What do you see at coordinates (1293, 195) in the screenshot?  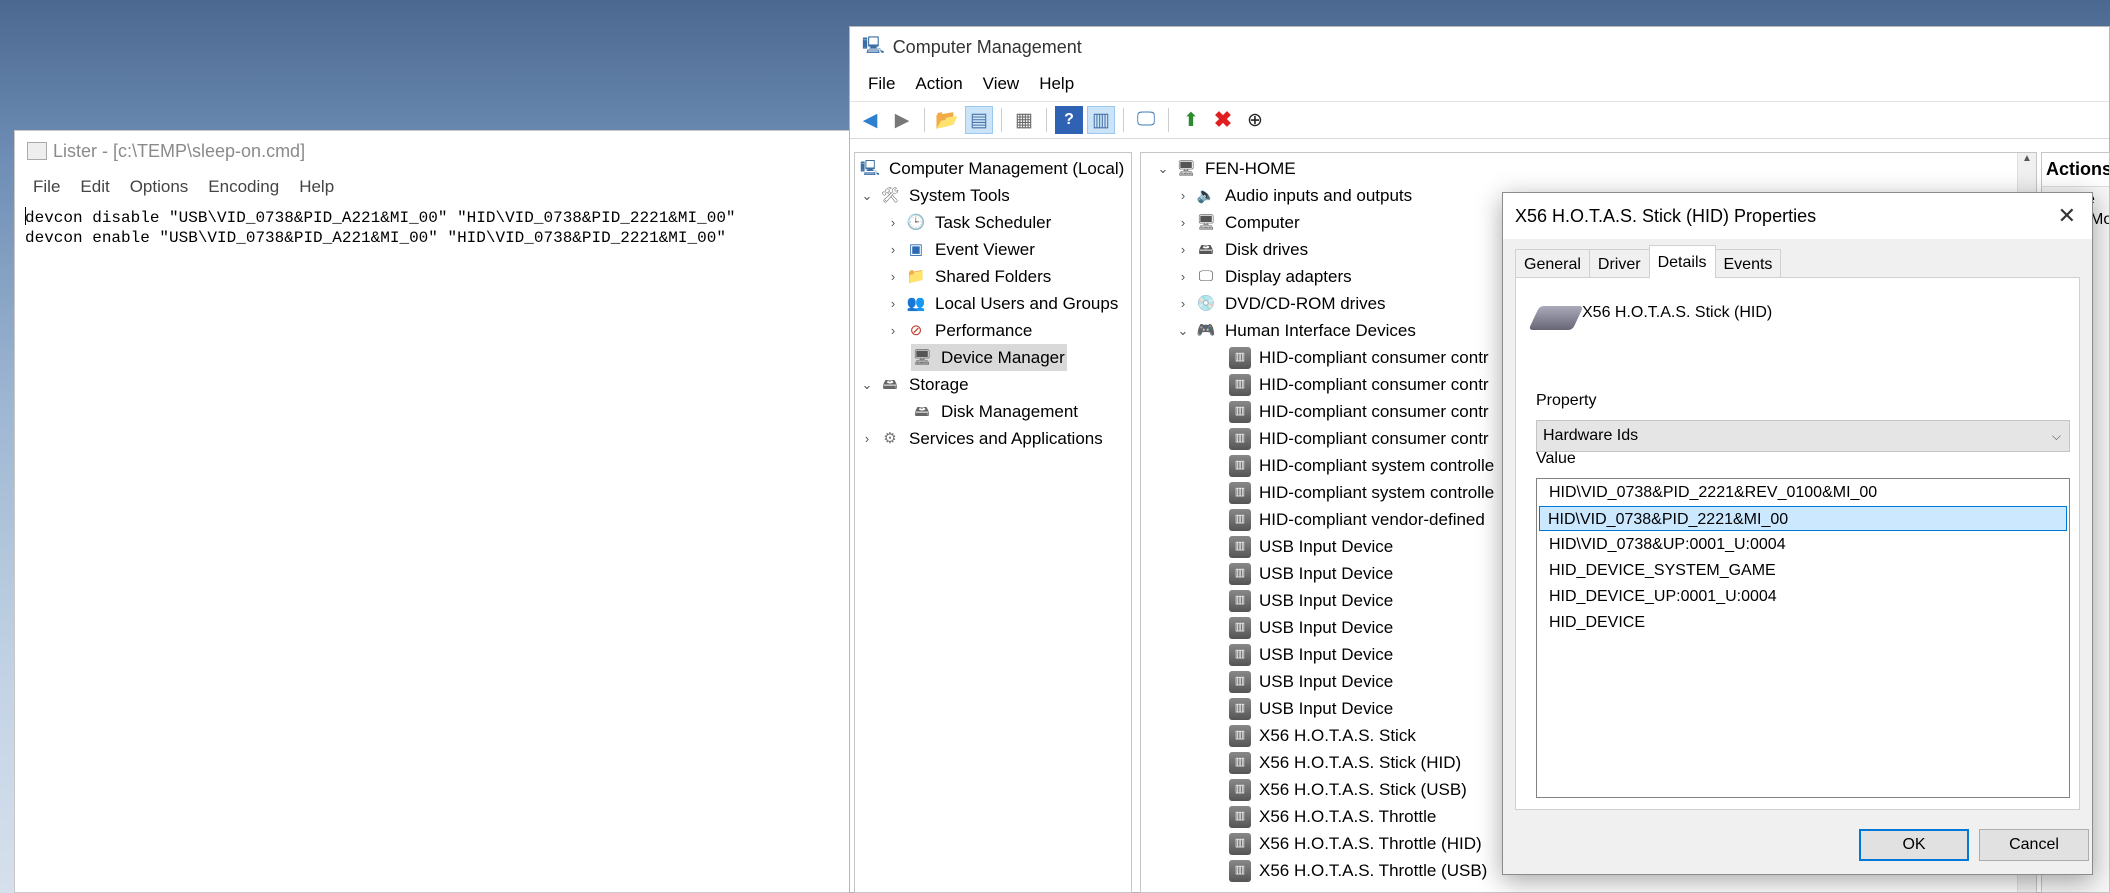 I see `device-category: › 🔈 Audio inputs and outputs` at bounding box center [1293, 195].